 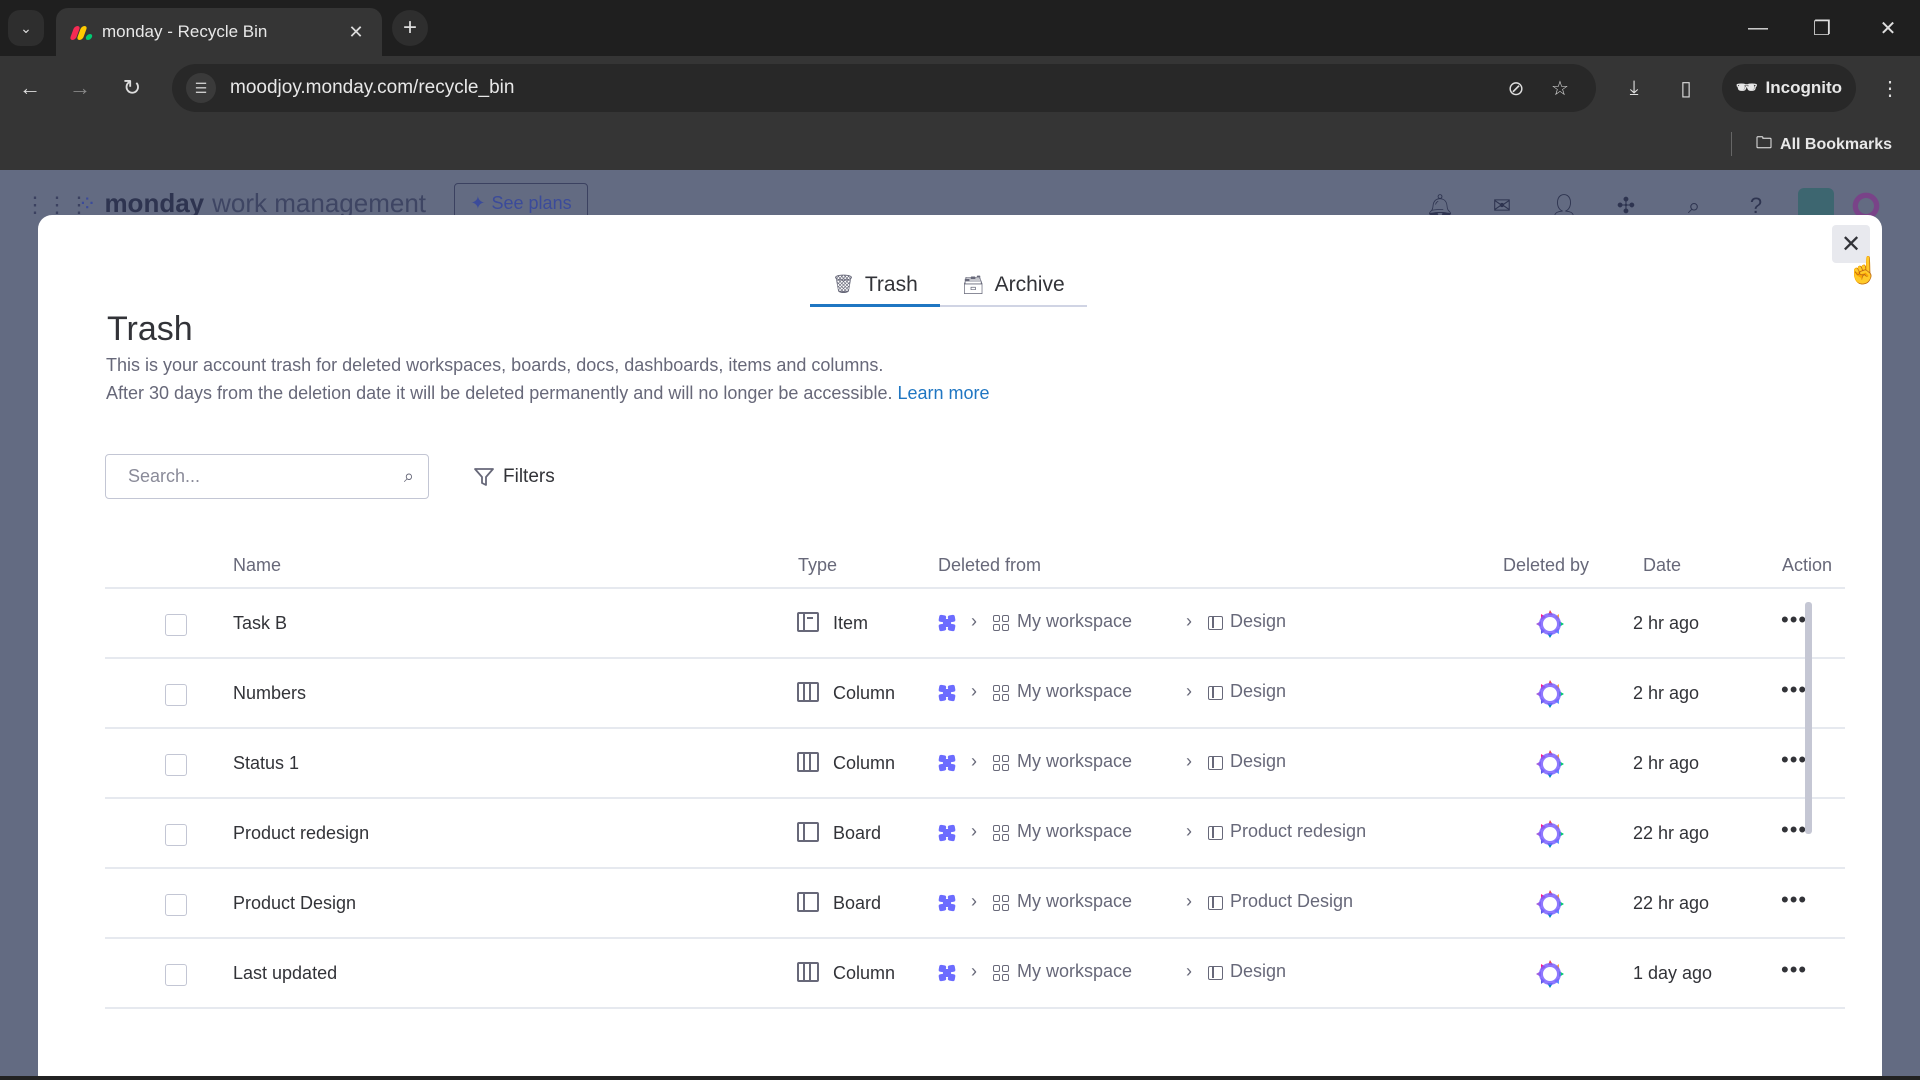 What do you see at coordinates (478, 202) in the screenshot?
I see `sparkle-icon: ✦` at bounding box center [478, 202].